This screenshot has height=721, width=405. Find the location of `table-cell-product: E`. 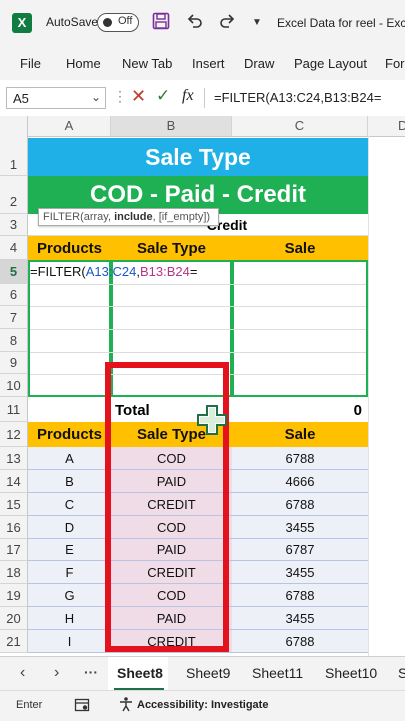

table-cell-product: E is located at coordinates (69, 550).